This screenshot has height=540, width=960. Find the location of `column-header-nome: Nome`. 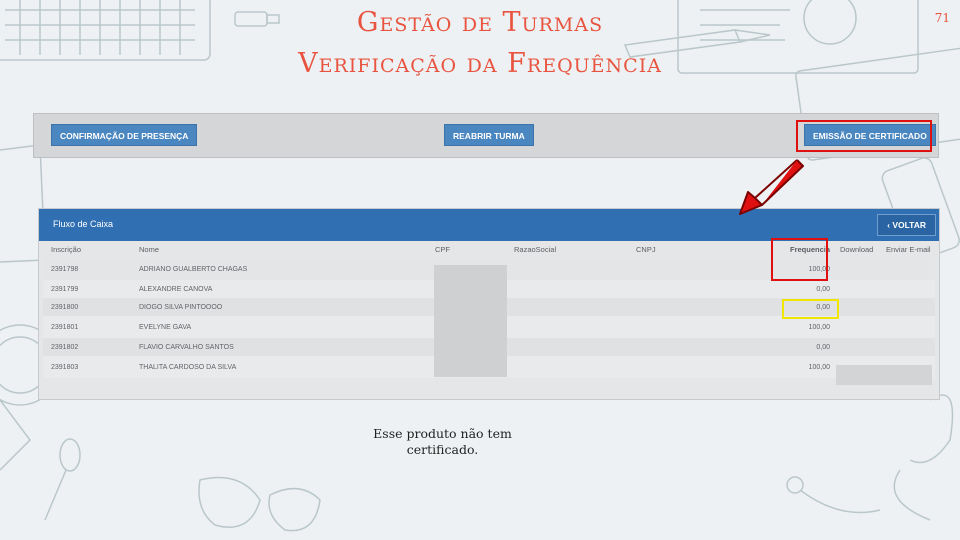

column-header-nome: Nome is located at coordinates (287, 249).